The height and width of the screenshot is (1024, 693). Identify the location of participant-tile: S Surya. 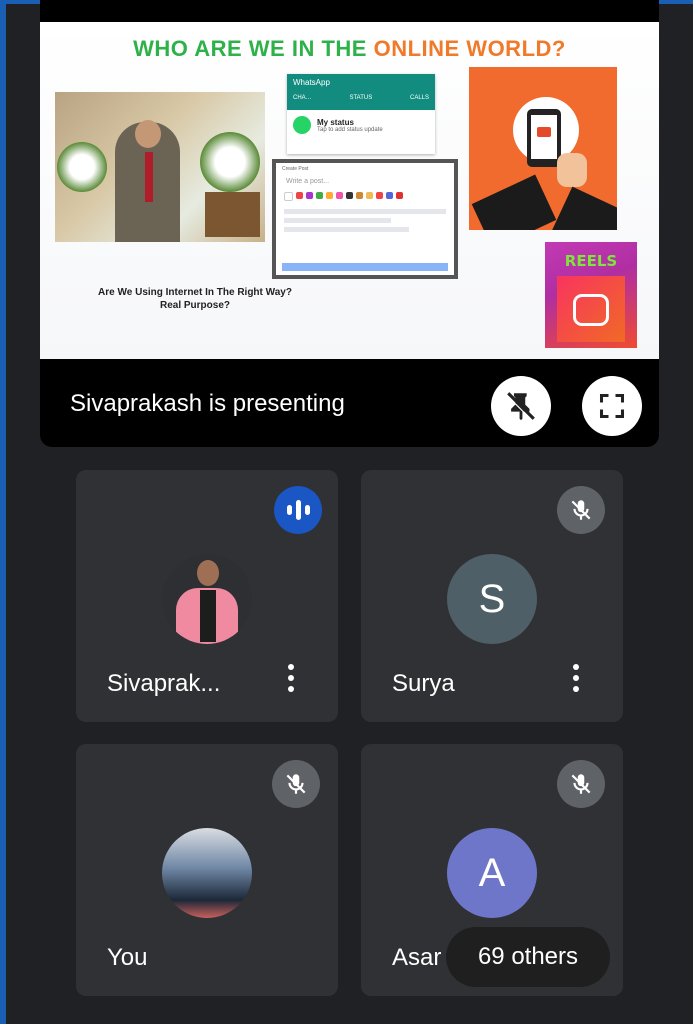
(492, 596).